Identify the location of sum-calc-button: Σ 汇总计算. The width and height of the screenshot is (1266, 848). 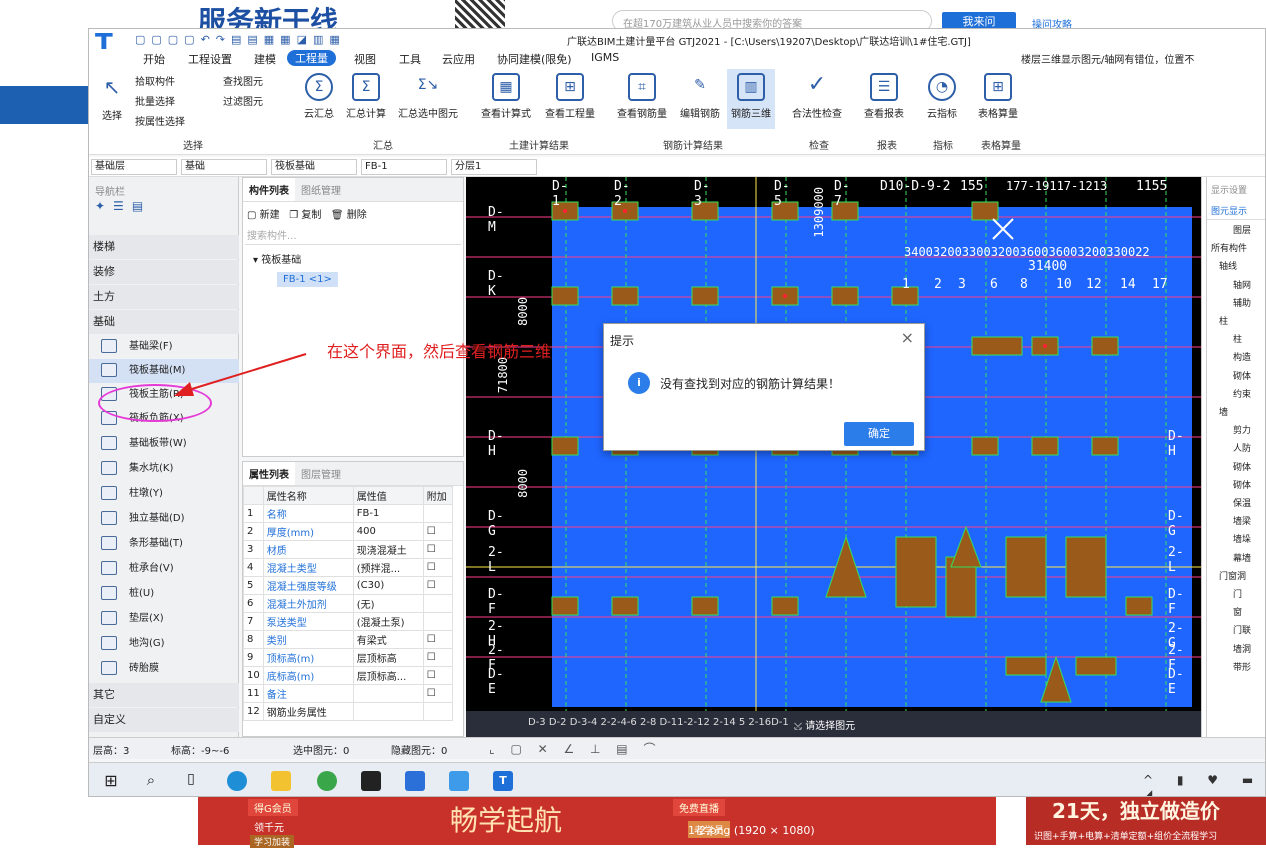
(366, 96).